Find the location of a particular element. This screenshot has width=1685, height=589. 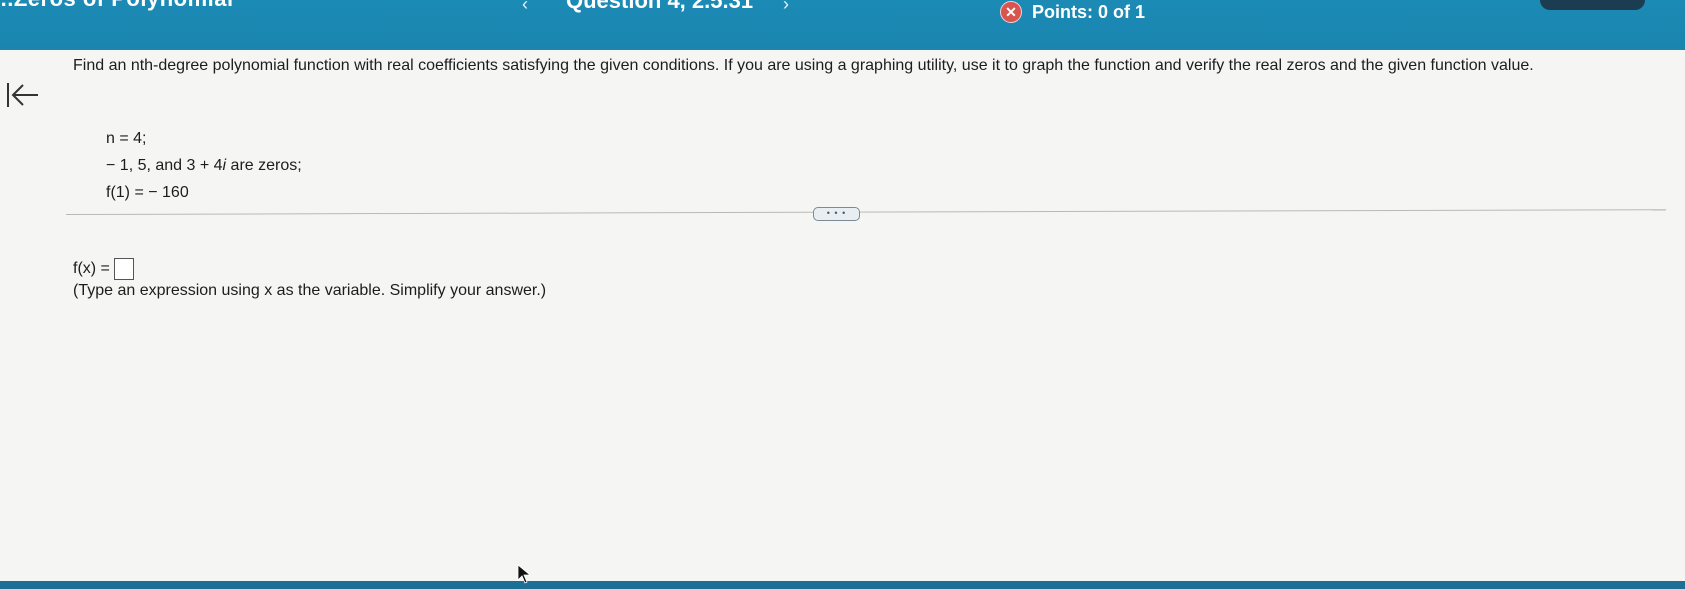

previous-question-button: ‹ is located at coordinates (525, 7).